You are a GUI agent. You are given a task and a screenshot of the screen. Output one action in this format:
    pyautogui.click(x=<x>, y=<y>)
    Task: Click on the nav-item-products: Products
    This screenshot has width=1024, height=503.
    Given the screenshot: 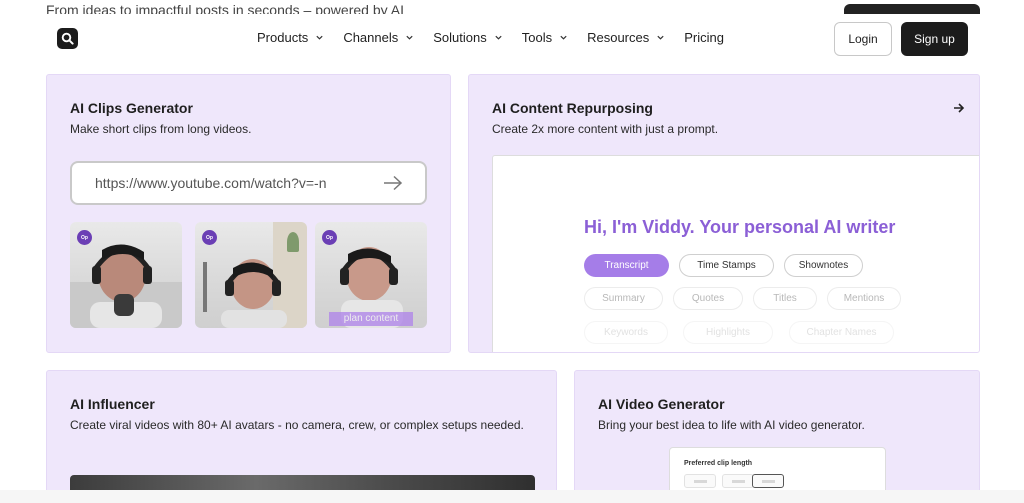 What is the action you would take?
    pyautogui.click(x=290, y=37)
    